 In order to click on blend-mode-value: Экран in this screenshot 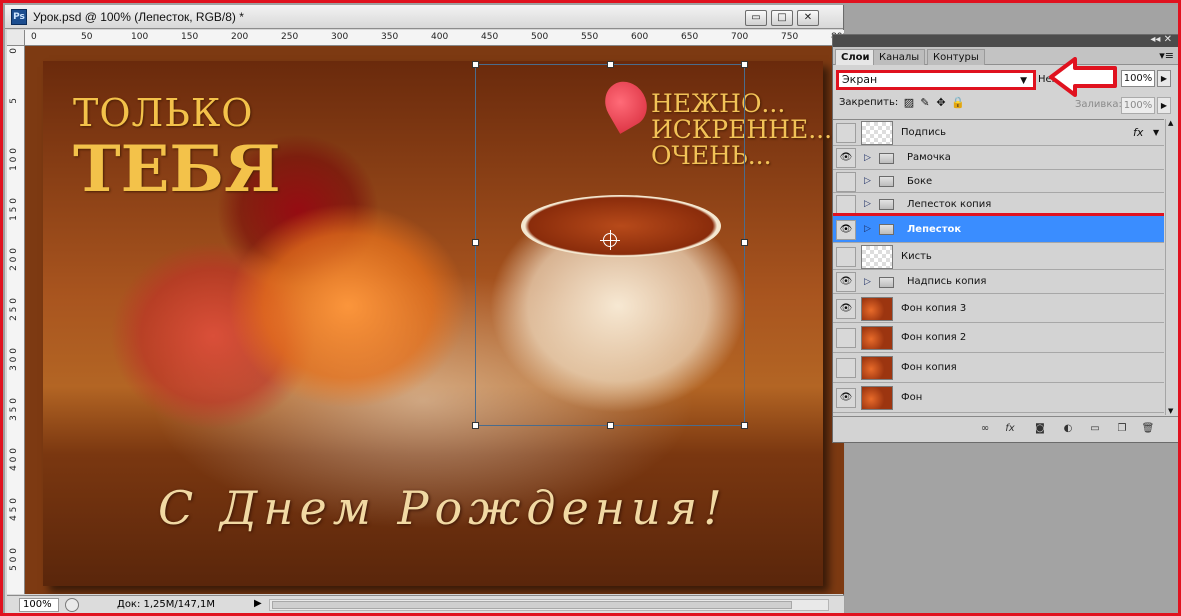, I will do `click(860, 79)`.